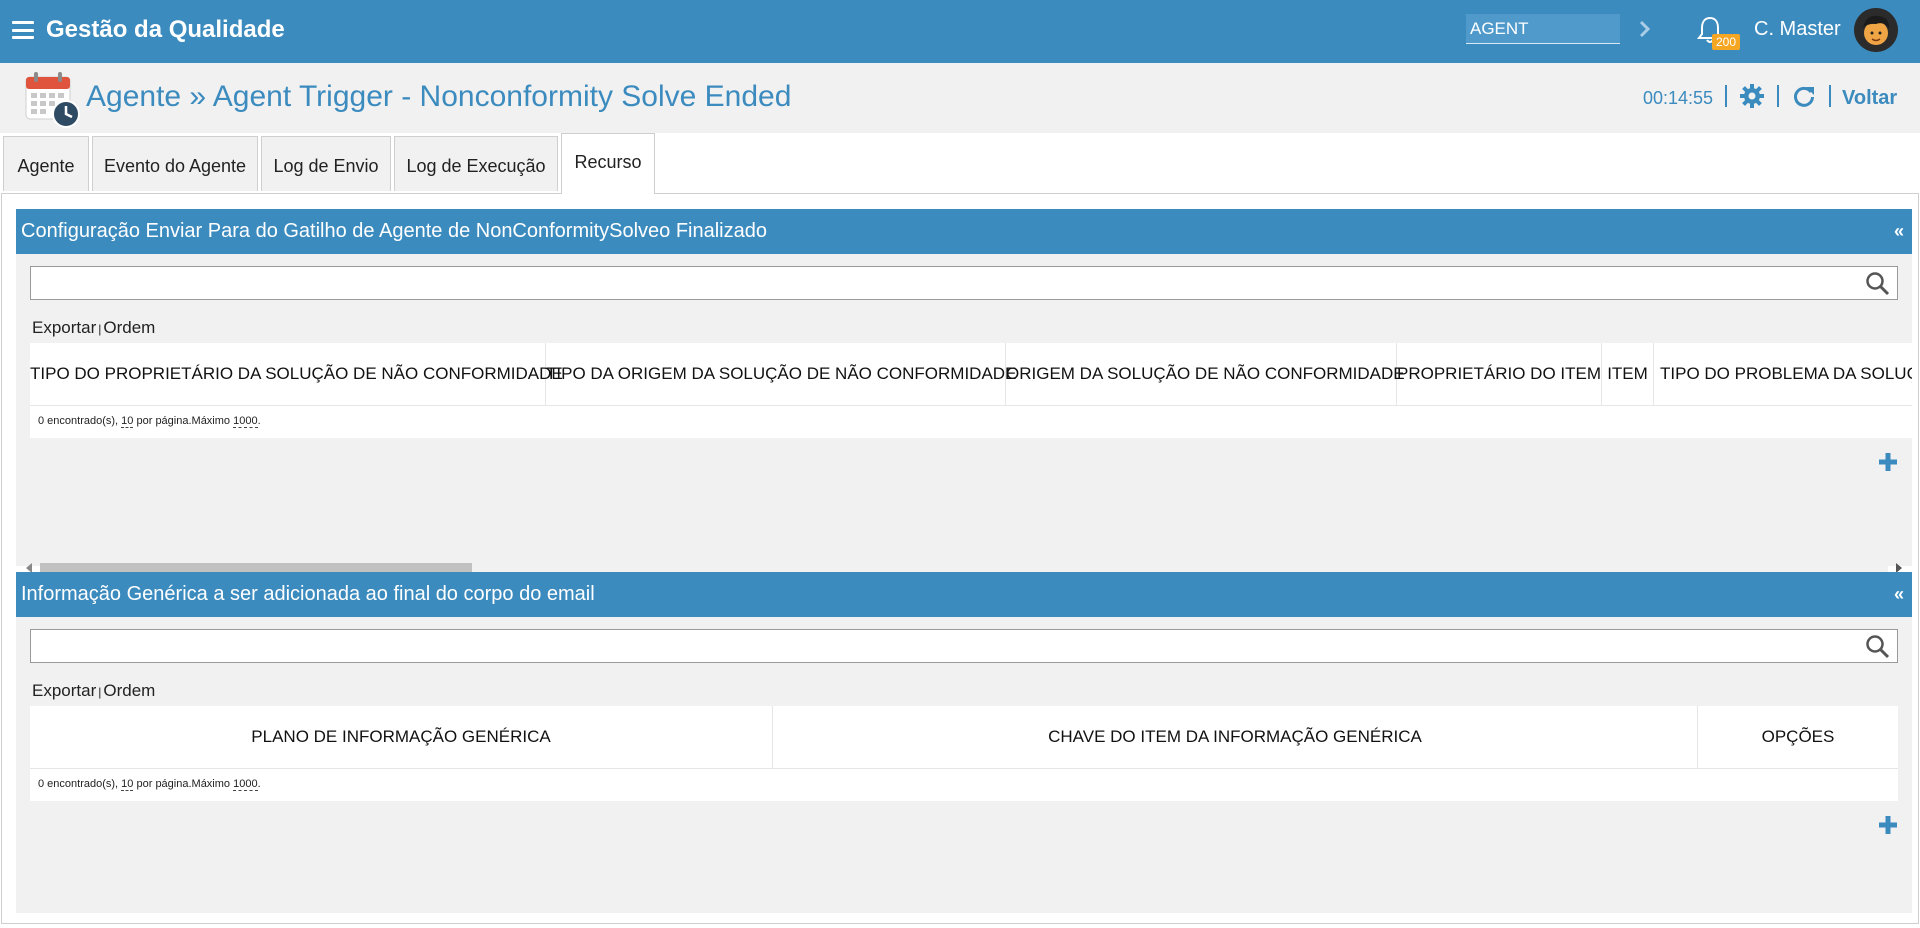  What do you see at coordinates (1235, 737) in the screenshot?
I see `column-header: CHAVE DO ITEM DA INFORMAÇÃO GENÉRICA` at bounding box center [1235, 737].